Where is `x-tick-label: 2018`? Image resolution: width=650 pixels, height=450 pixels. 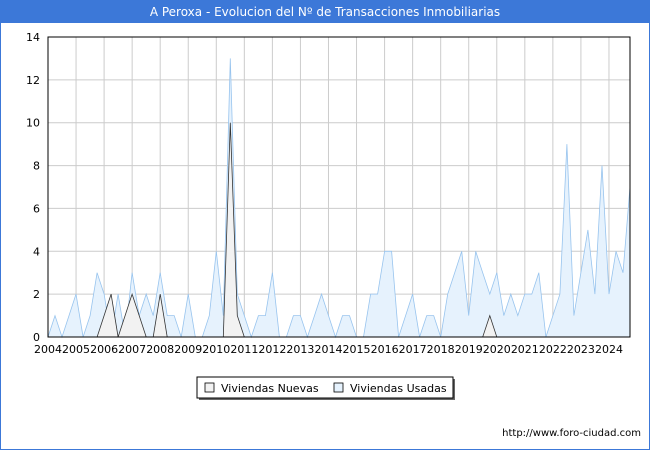
x-tick-label: 2018 is located at coordinates (441, 349).